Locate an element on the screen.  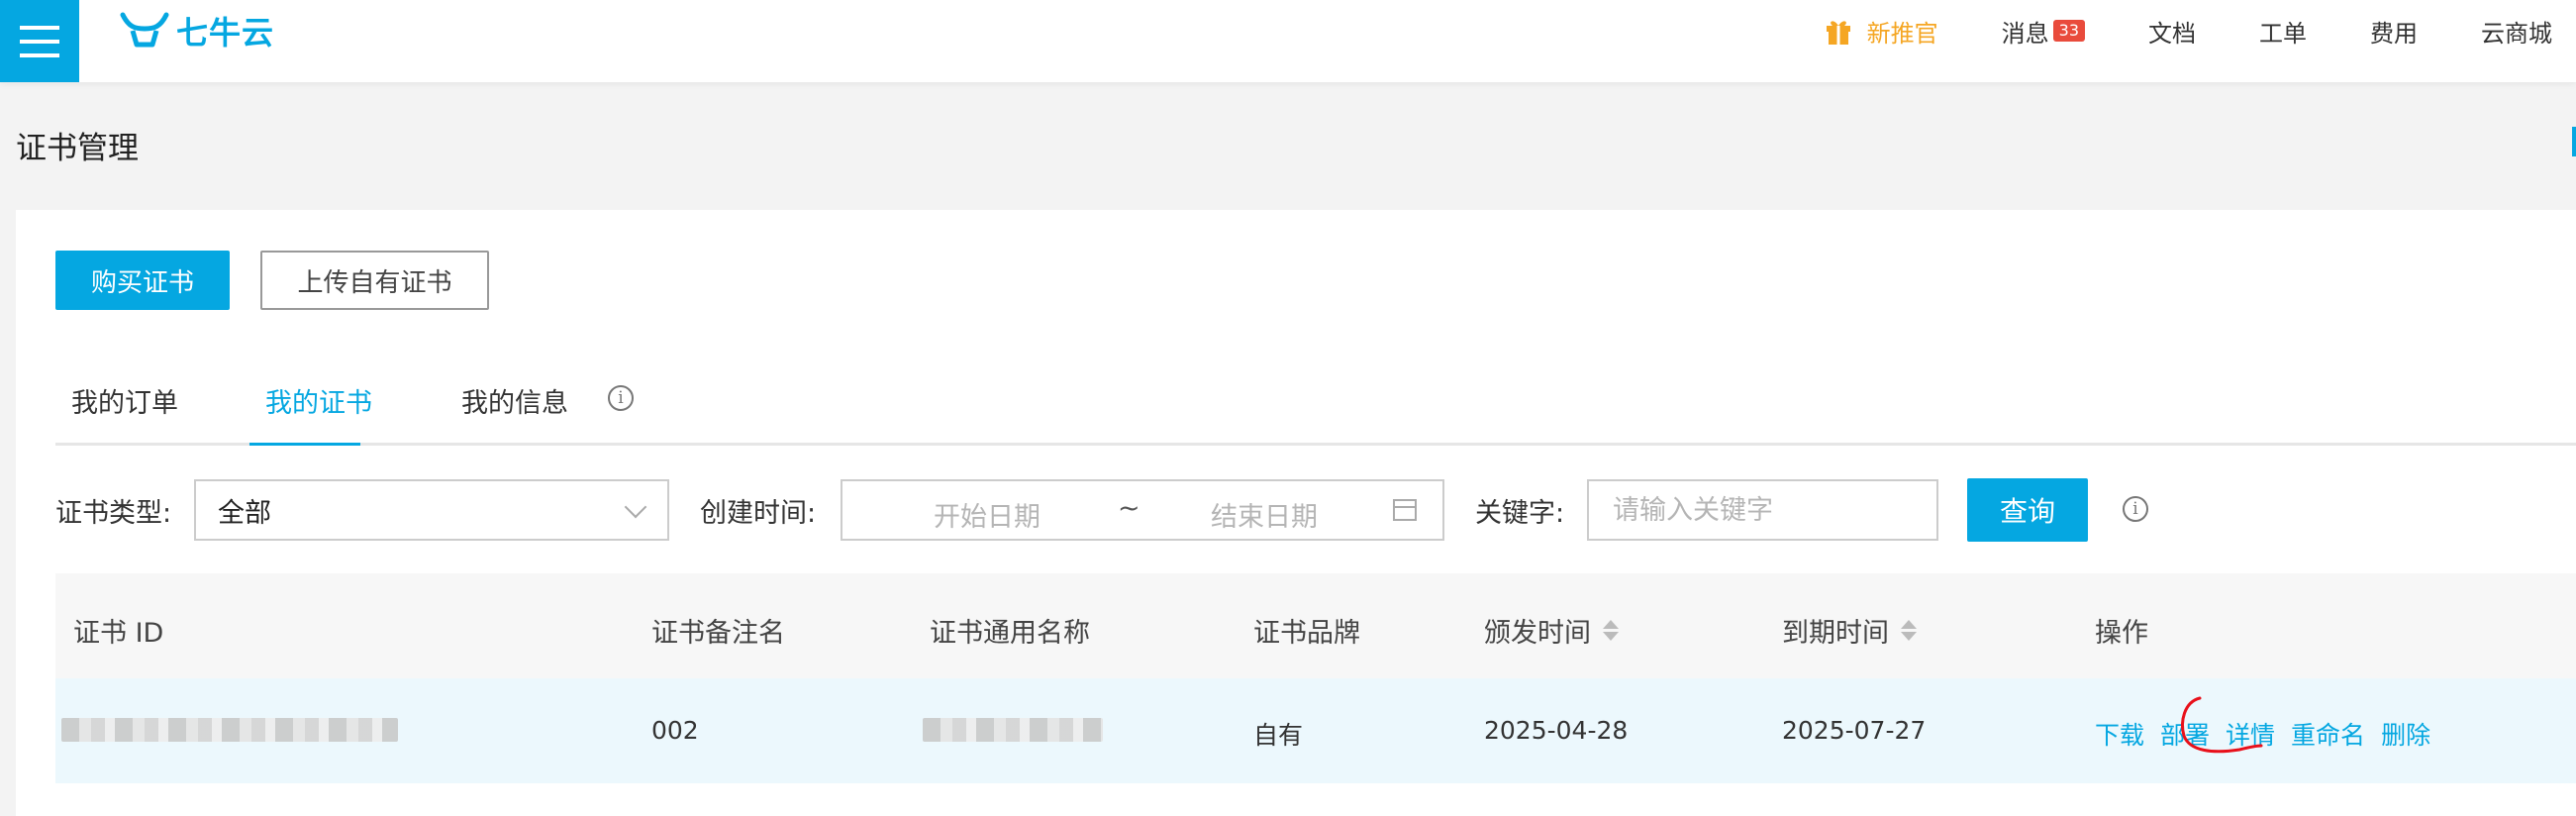
chevron-down-icon is located at coordinates (635, 507).